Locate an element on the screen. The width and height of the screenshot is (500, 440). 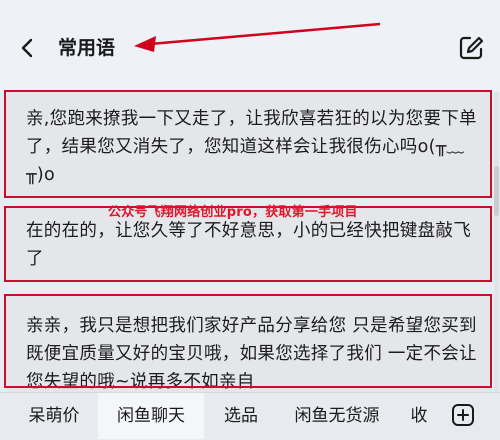
tab-truncated: 收 is located at coordinates (419, 416).